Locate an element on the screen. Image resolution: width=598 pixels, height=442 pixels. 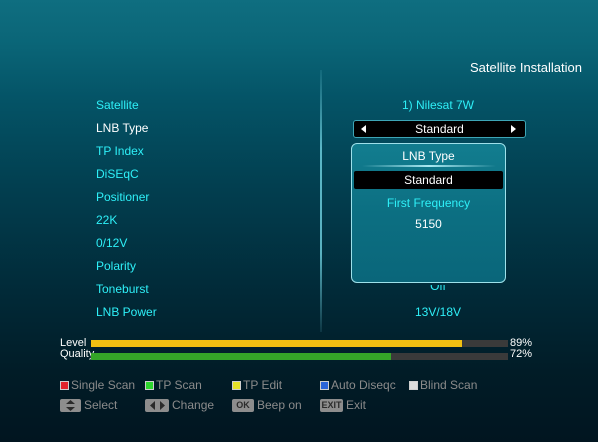
up-down-arrows-icon is located at coordinates (70, 405).